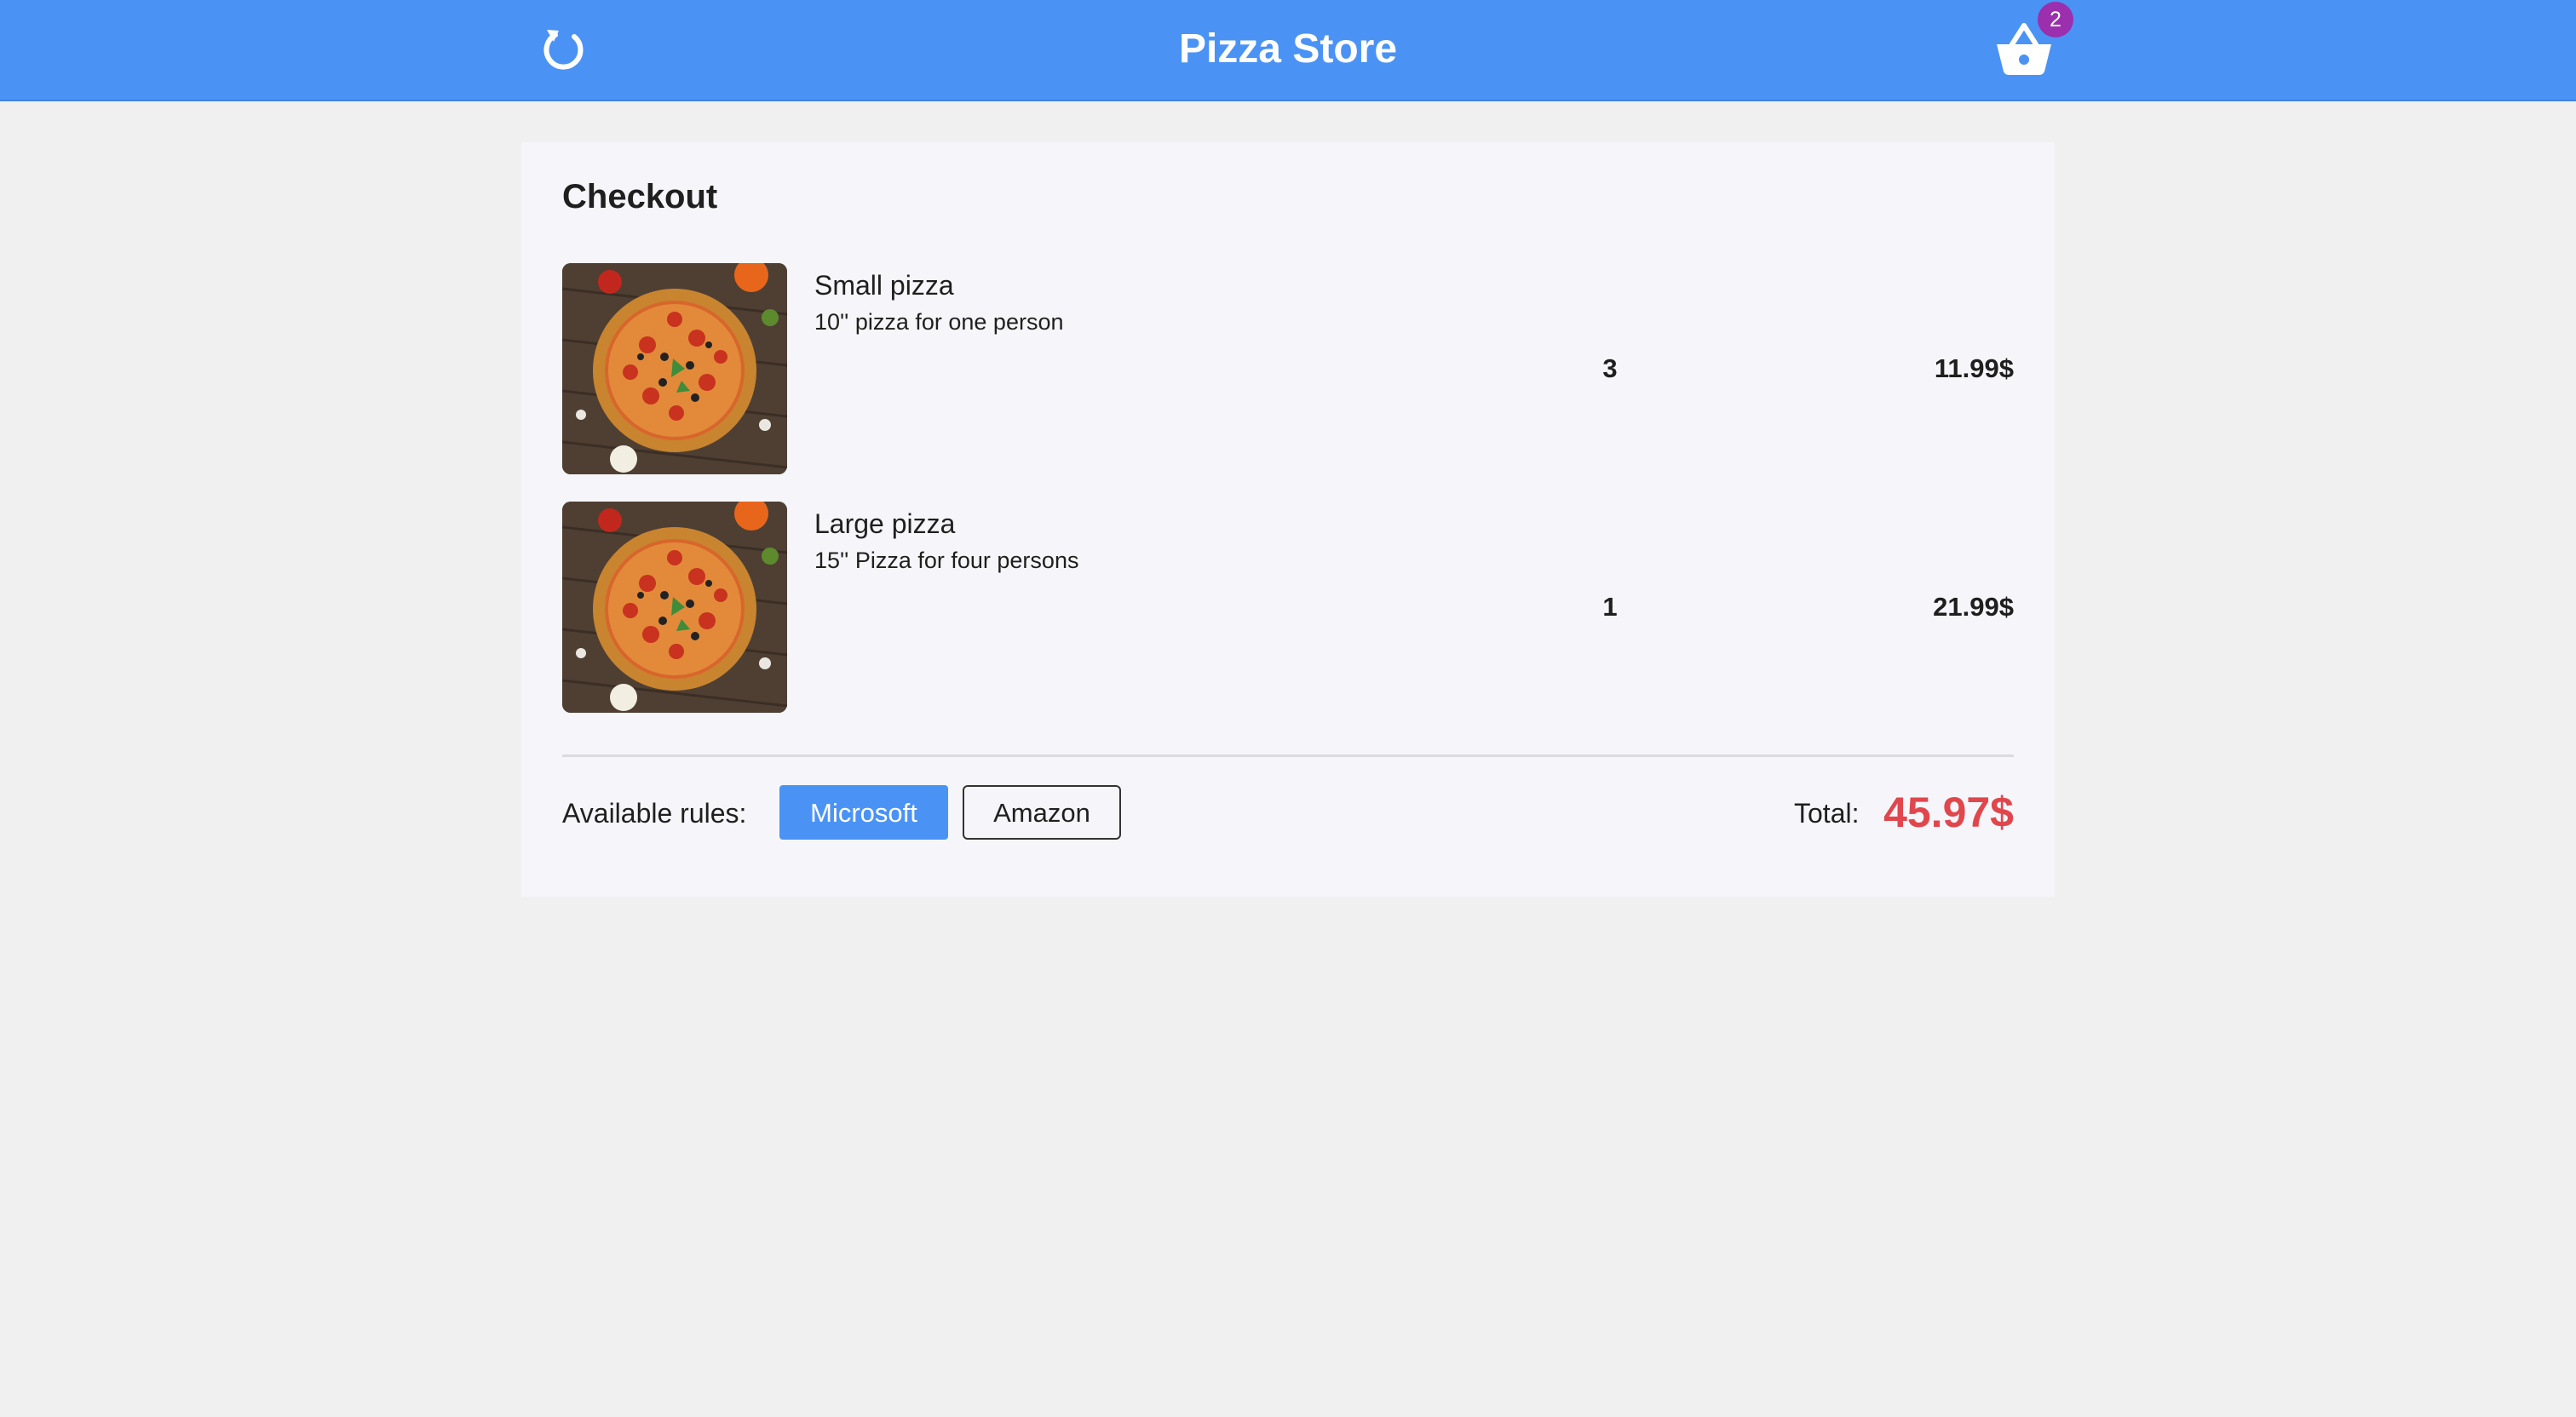 The height and width of the screenshot is (1417, 2576). What do you see at coordinates (2056, 19) in the screenshot?
I see `cart-count-badge: 2` at bounding box center [2056, 19].